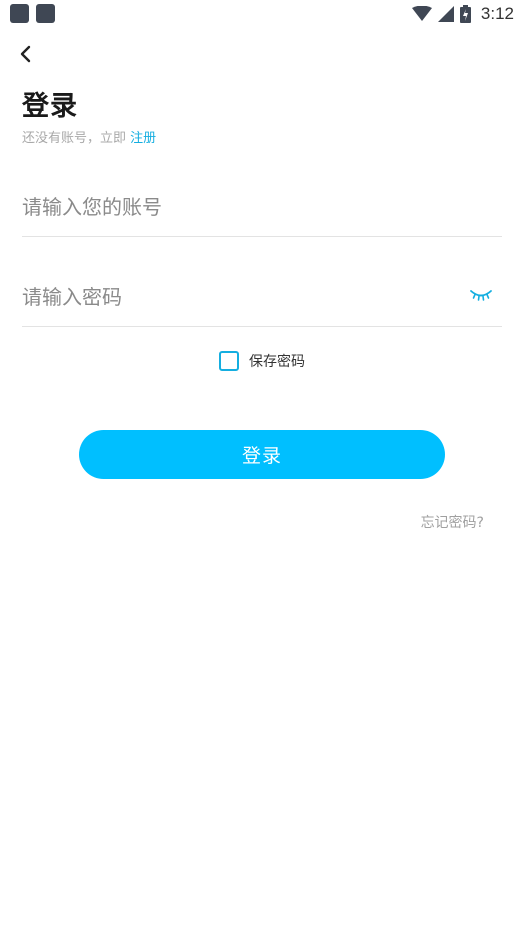 Image resolution: width=524 pixels, height=932 pixels. I want to click on password-field, so click(262, 296).